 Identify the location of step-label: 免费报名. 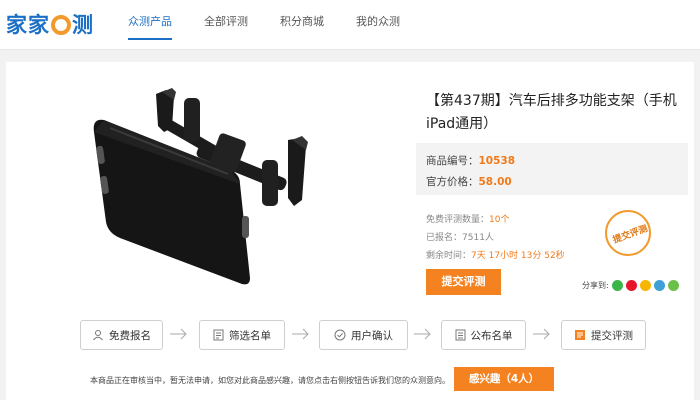
(130, 335).